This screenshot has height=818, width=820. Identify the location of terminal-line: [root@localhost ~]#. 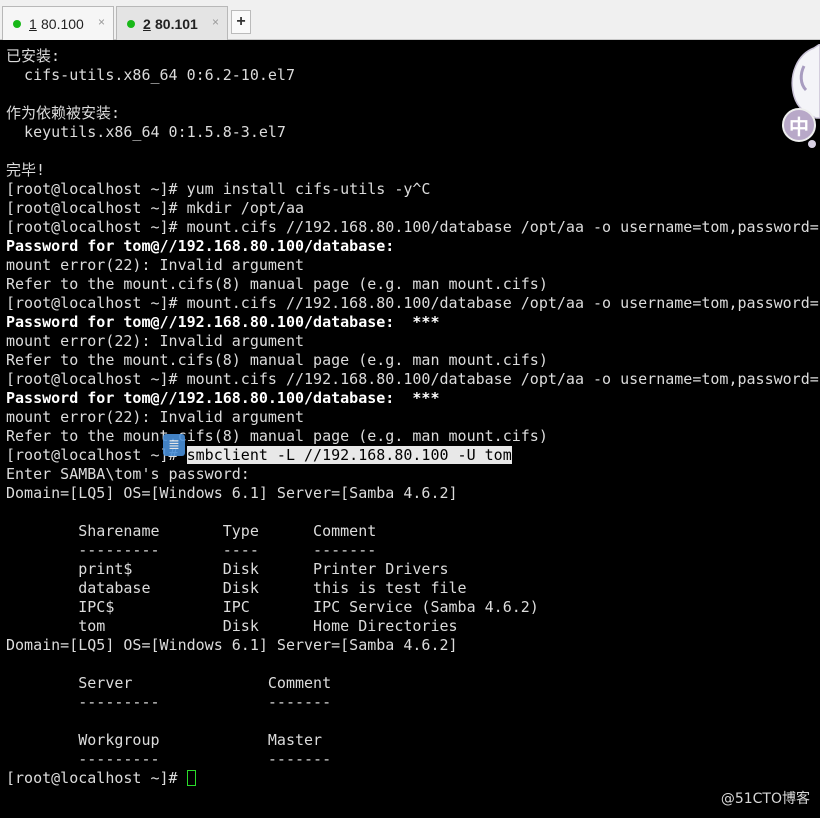
(413, 778).